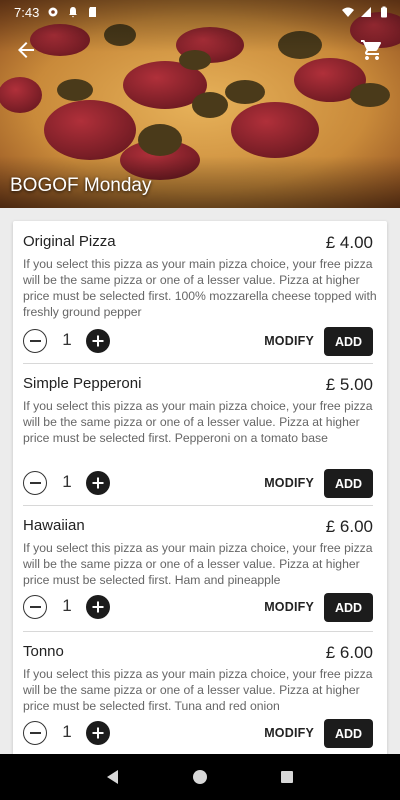  What do you see at coordinates (366, 12) in the screenshot?
I see `signal-icon` at bounding box center [366, 12].